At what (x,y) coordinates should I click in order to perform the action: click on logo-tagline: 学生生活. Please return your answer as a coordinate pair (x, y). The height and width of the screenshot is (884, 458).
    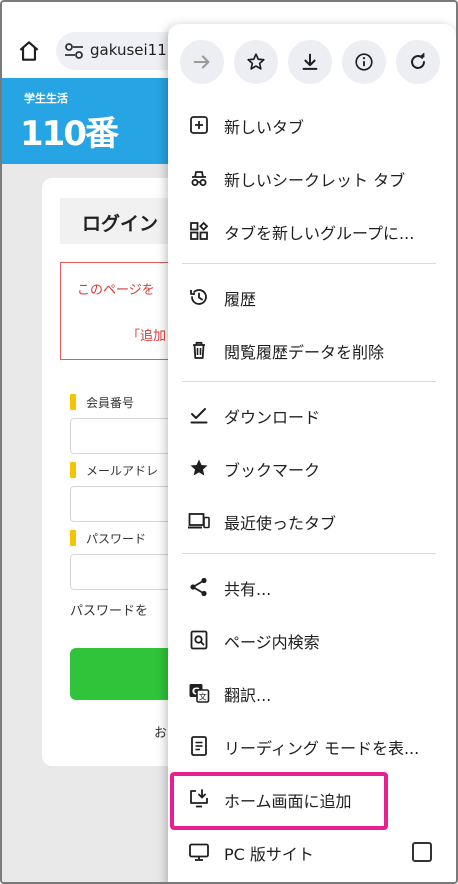
    Looking at the image, I should click on (46, 98).